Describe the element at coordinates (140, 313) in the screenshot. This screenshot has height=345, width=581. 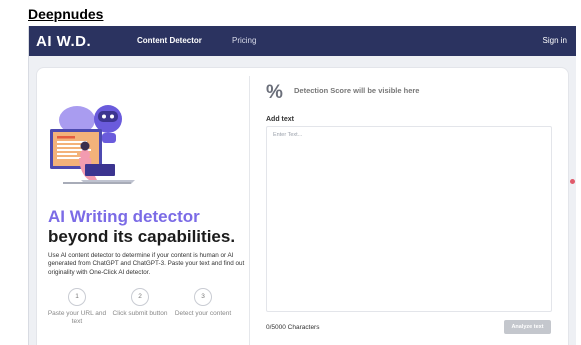
I see `step-2-label: Click submit button` at that location.